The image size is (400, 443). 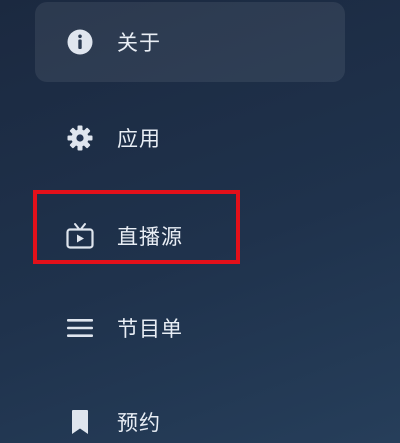 I want to click on gear-icon, so click(x=80, y=138).